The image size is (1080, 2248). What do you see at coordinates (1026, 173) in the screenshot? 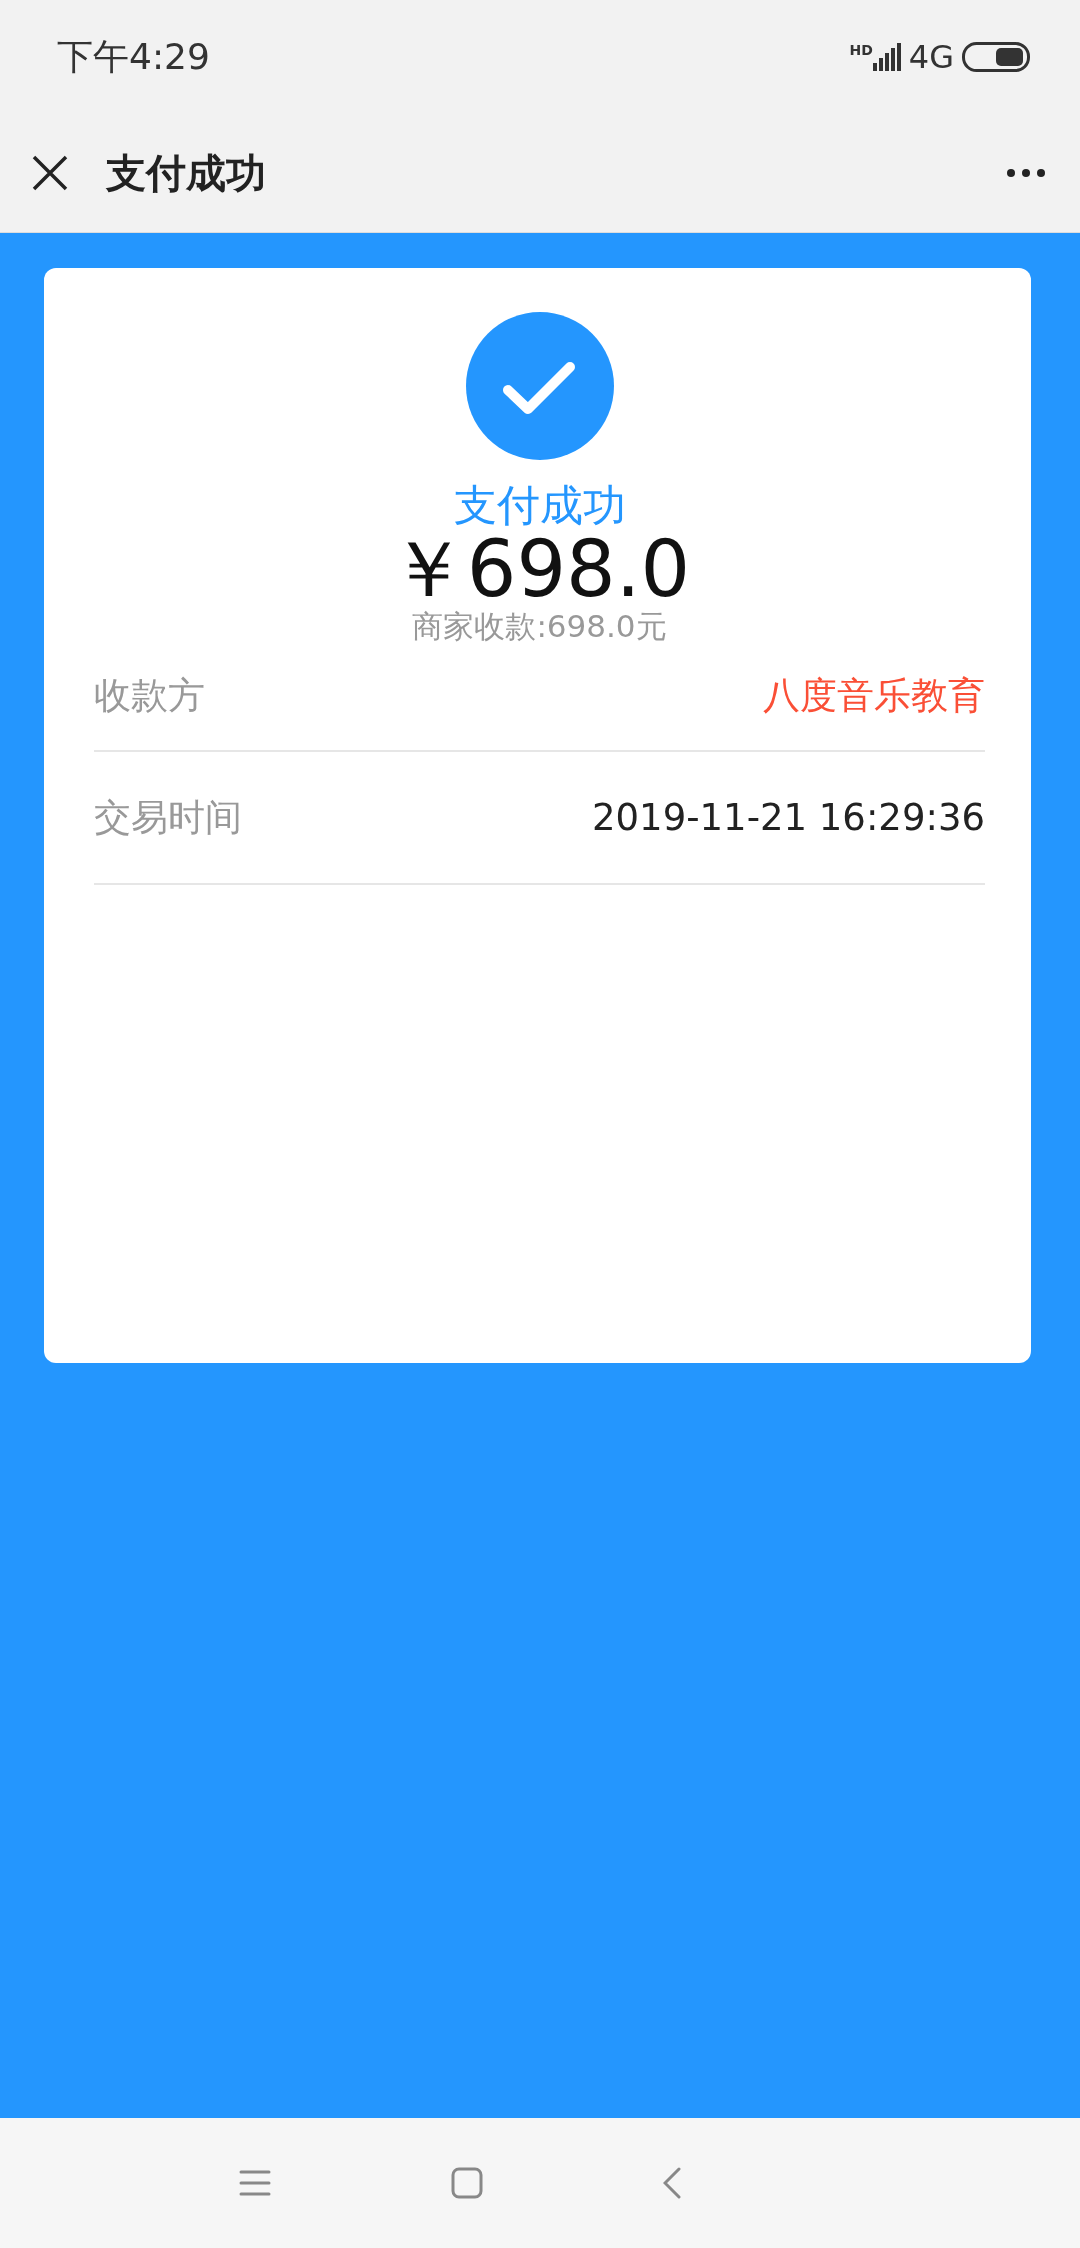
I see `more-icon` at bounding box center [1026, 173].